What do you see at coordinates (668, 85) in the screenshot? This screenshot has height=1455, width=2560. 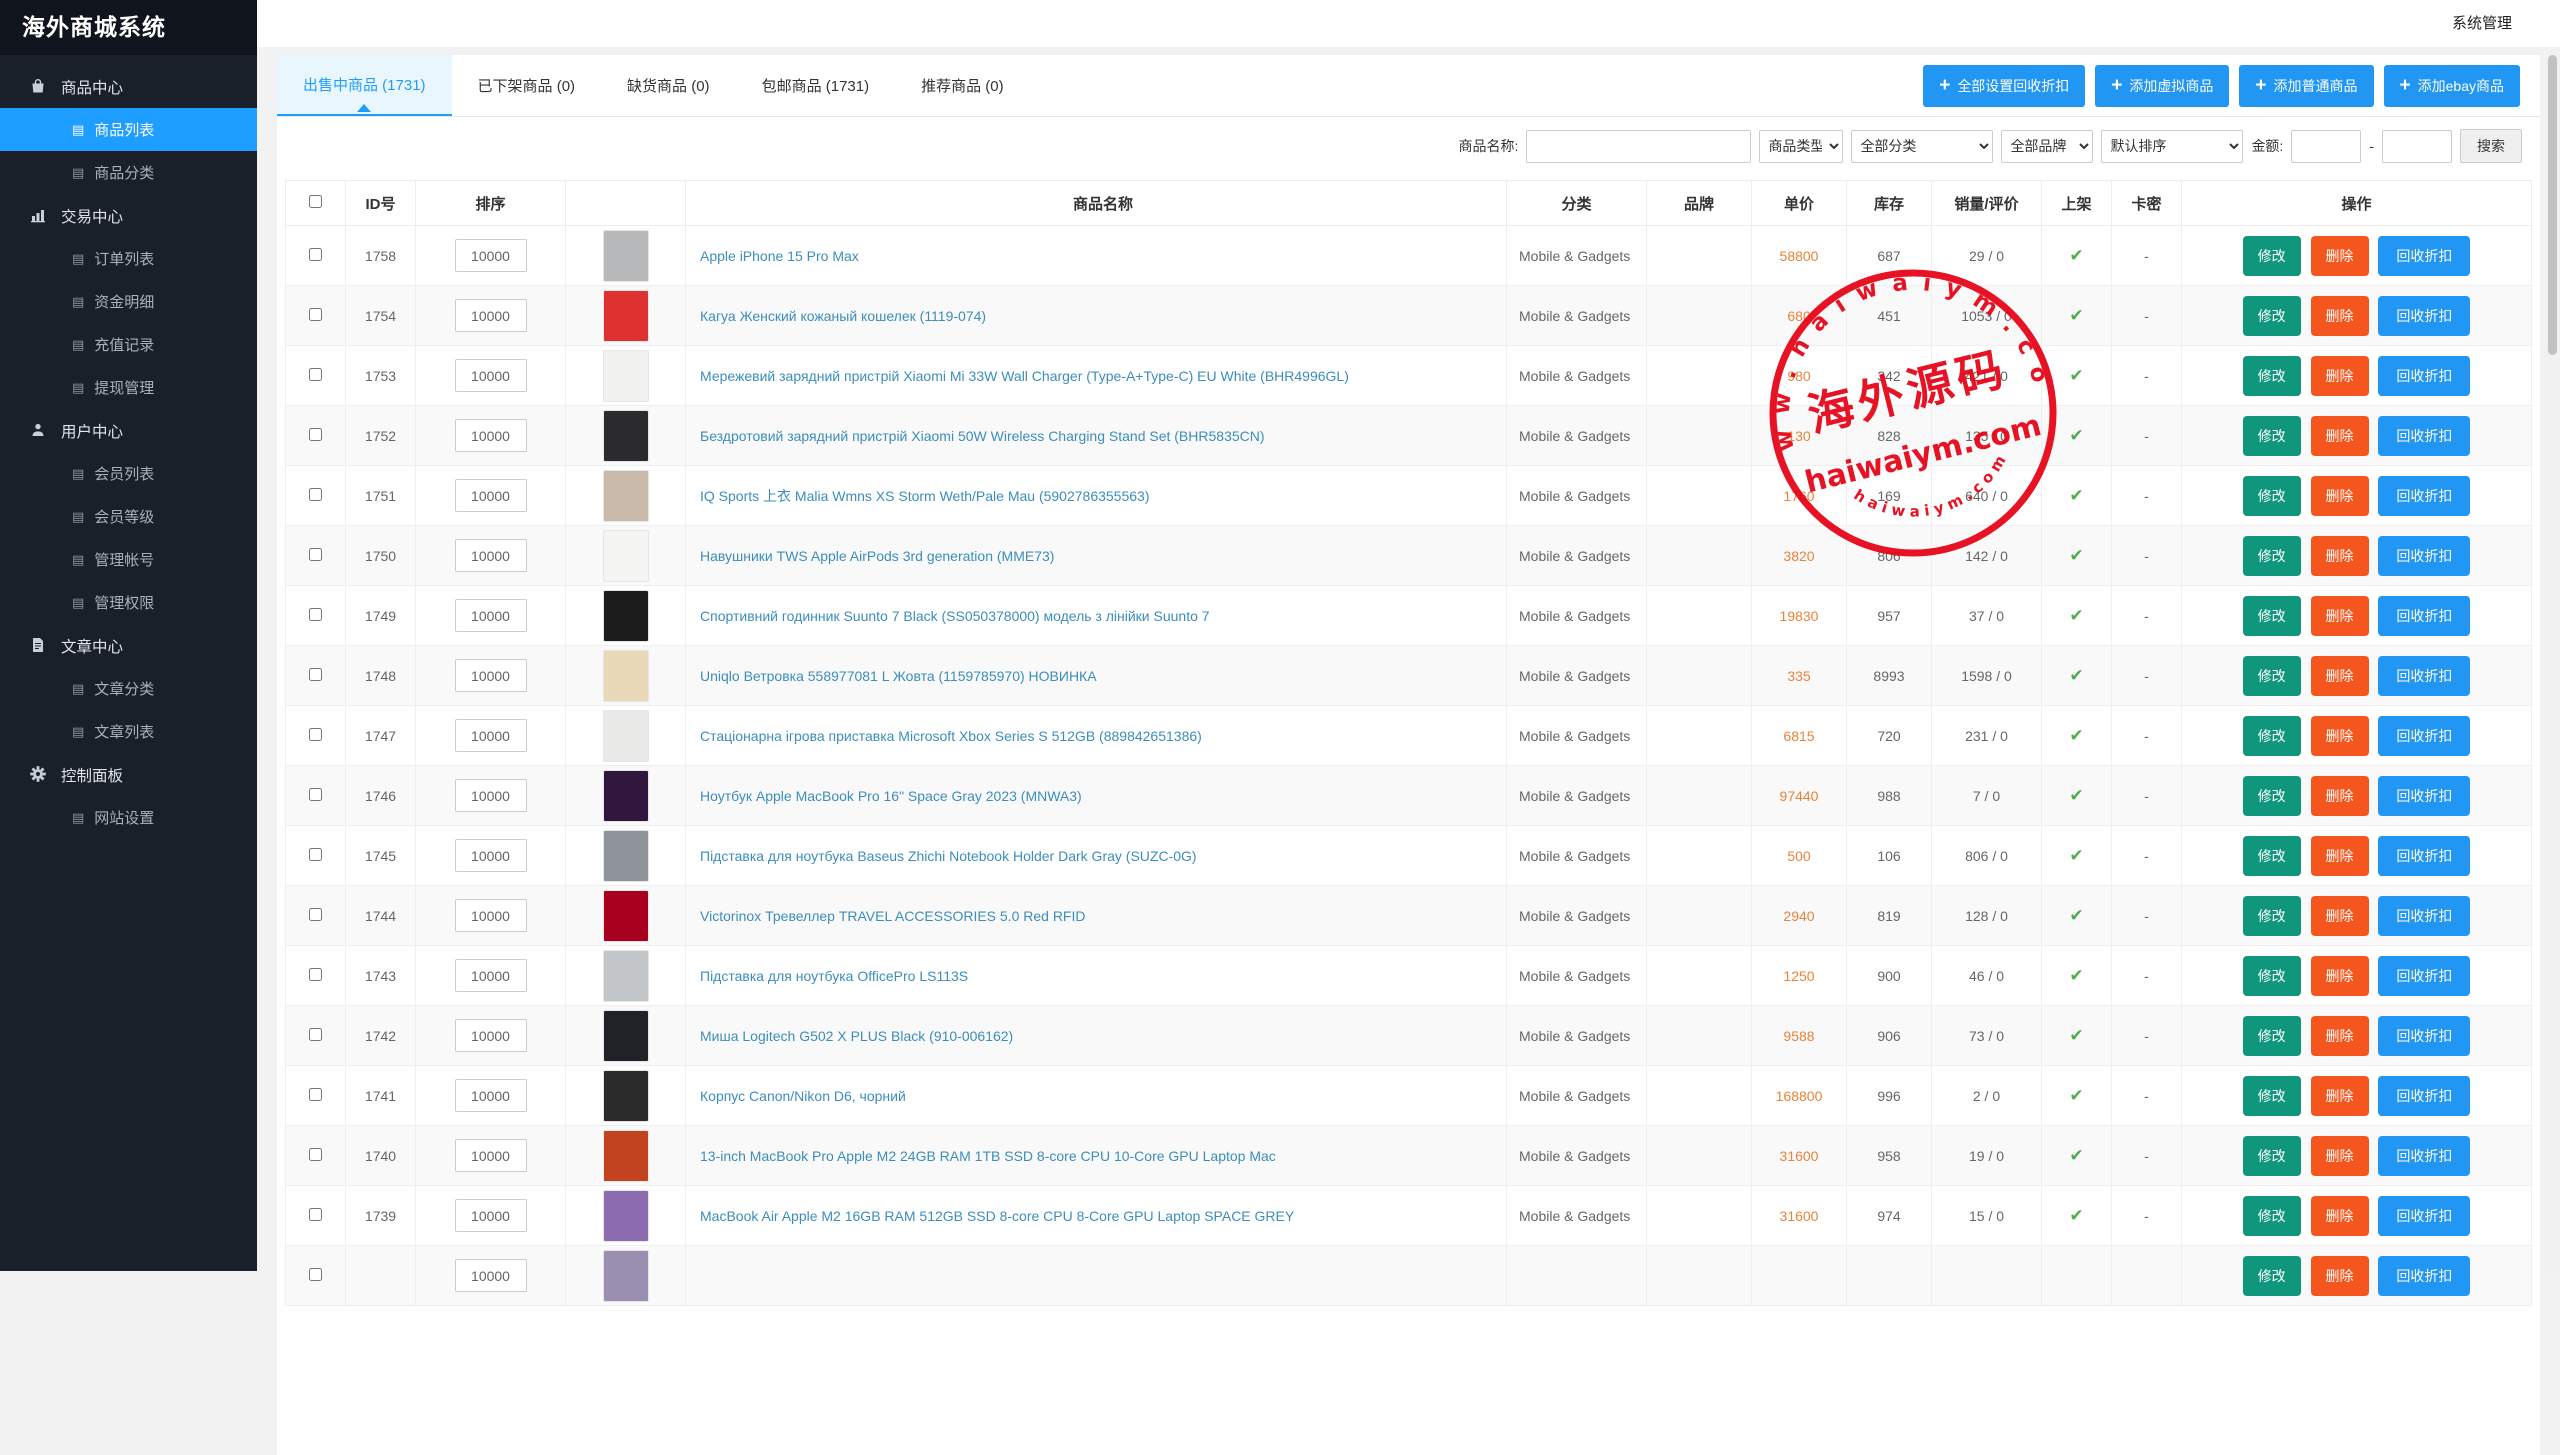 I see `tab: 缺货商品 (0)` at bounding box center [668, 85].